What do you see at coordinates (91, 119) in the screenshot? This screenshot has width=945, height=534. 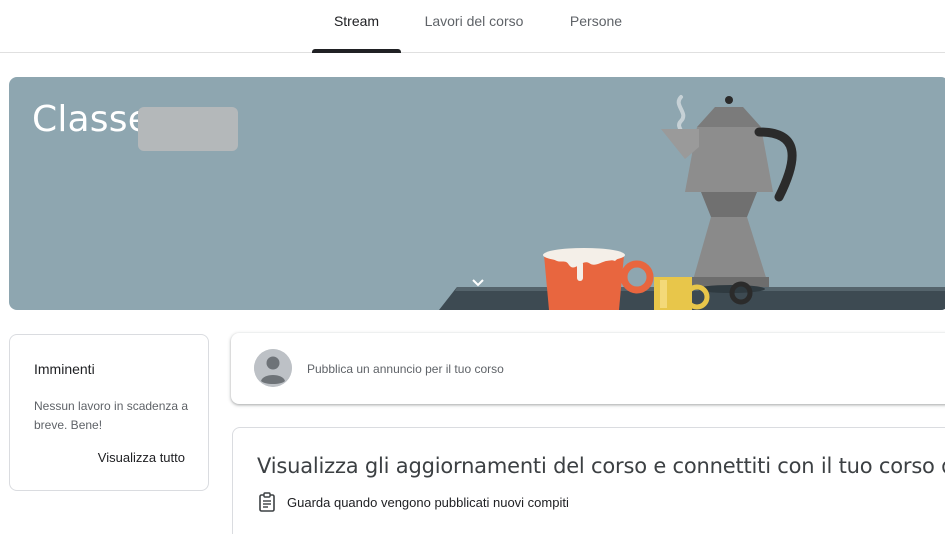 I see `class-title: Classe` at bounding box center [91, 119].